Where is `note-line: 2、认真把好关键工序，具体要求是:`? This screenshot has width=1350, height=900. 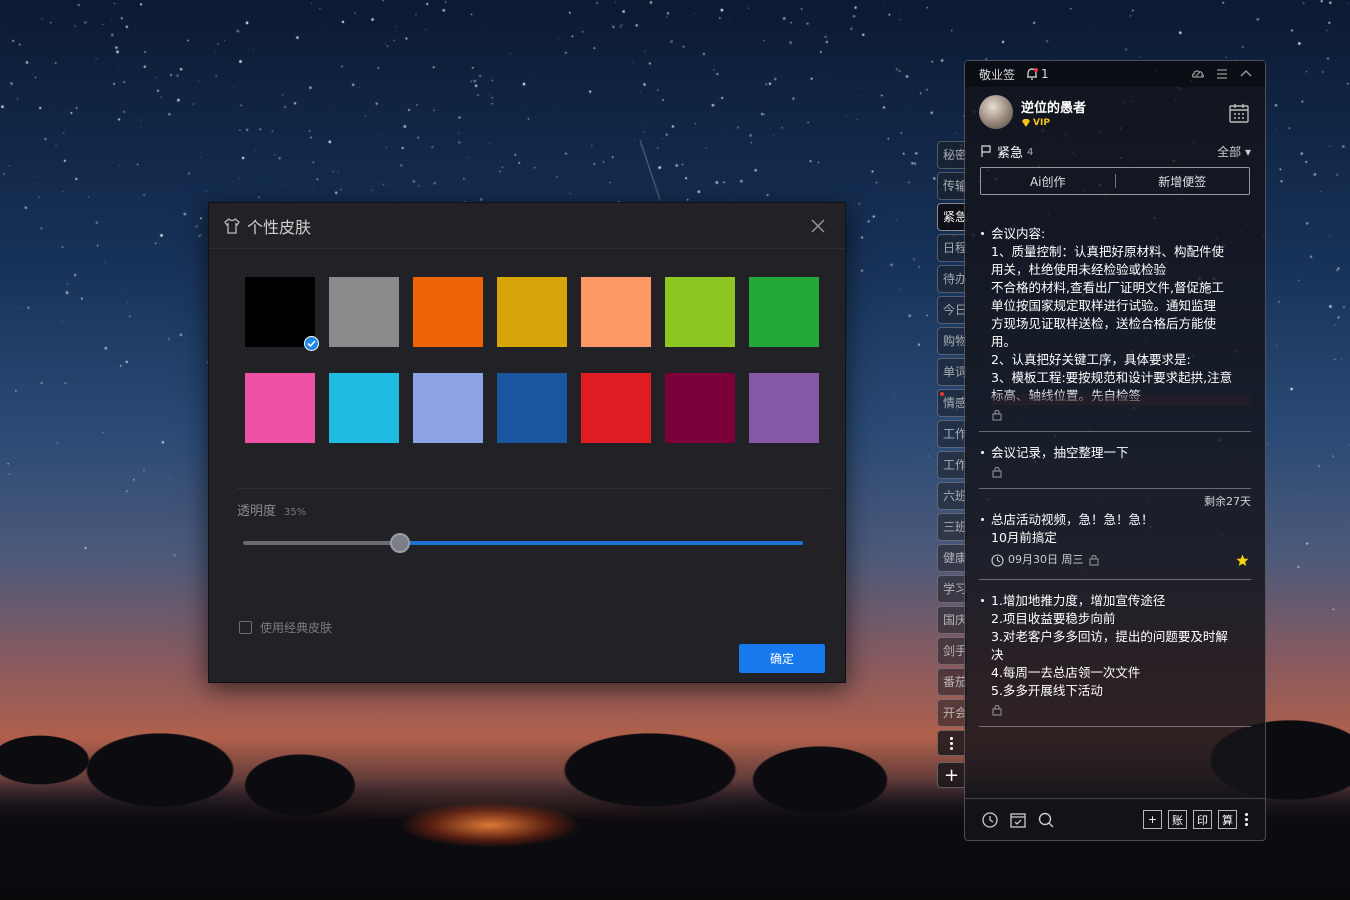
note-line: 2、认真把好关键工序，具体要求是: is located at coordinates (1091, 359).